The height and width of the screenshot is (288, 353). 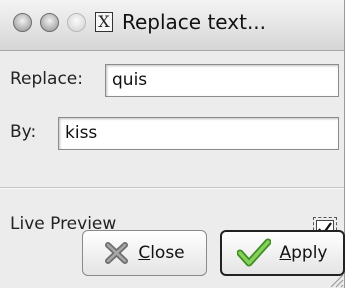 I want to click on green-check-icon, so click(x=254, y=253).